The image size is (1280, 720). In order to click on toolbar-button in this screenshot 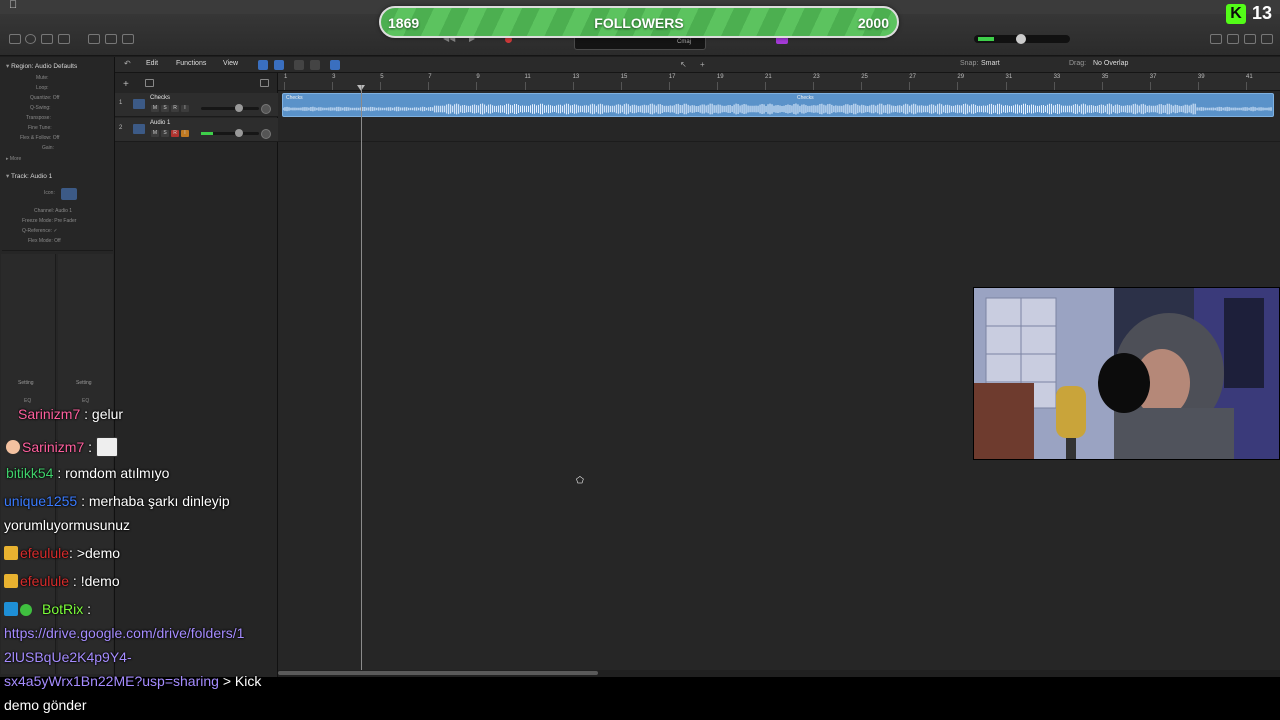, I will do `click(47, 39)`.